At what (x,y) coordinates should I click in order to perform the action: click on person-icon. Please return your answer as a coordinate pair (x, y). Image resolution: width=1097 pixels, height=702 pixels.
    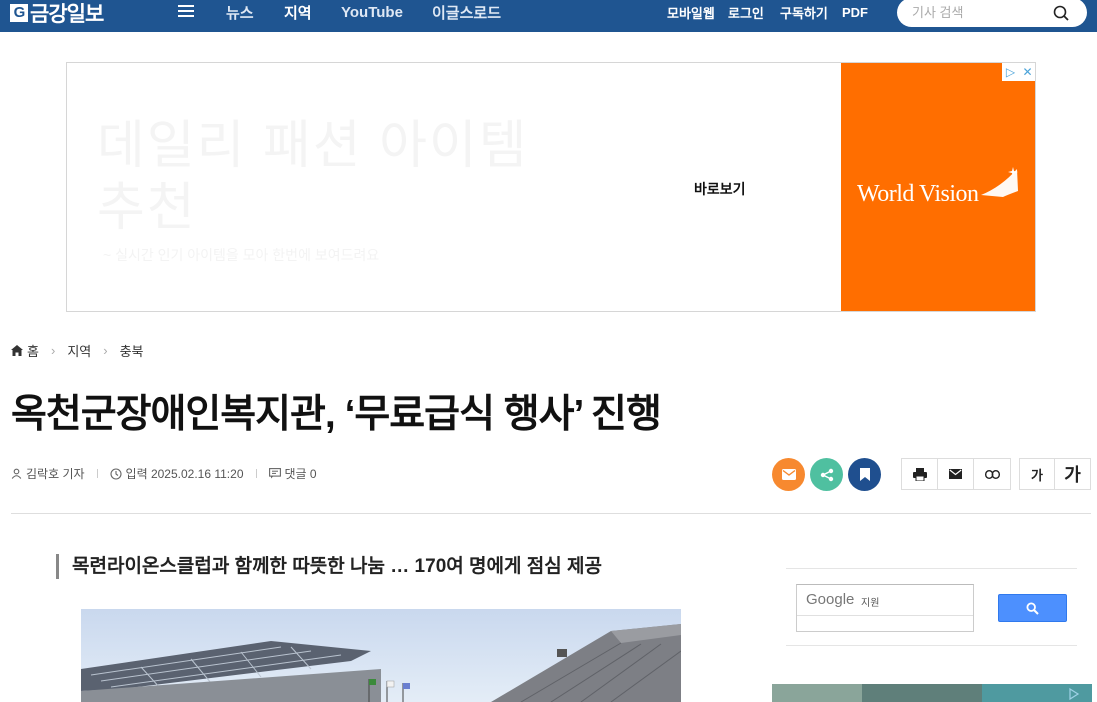
    Looking at the image, I should click on (16, 473).